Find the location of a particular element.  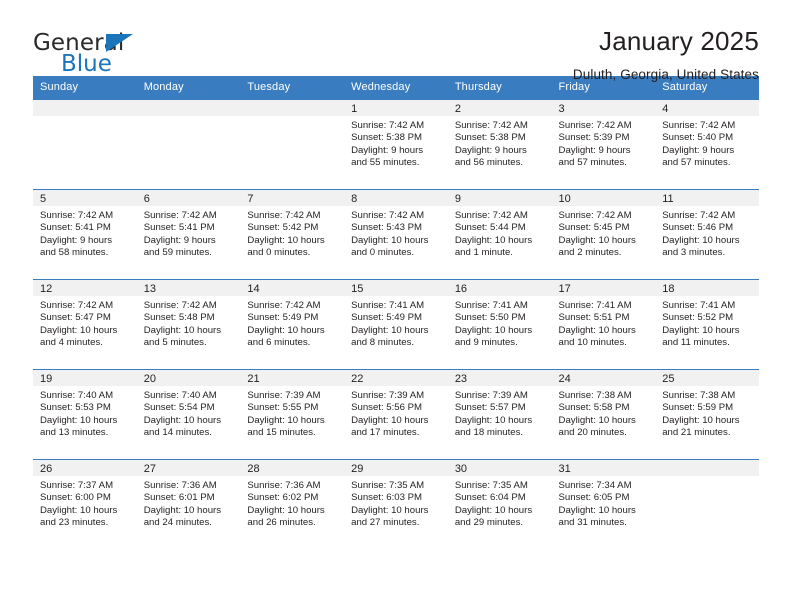

daylight-text-cont: and 5 minutes. is located at coordinates (175, 343).